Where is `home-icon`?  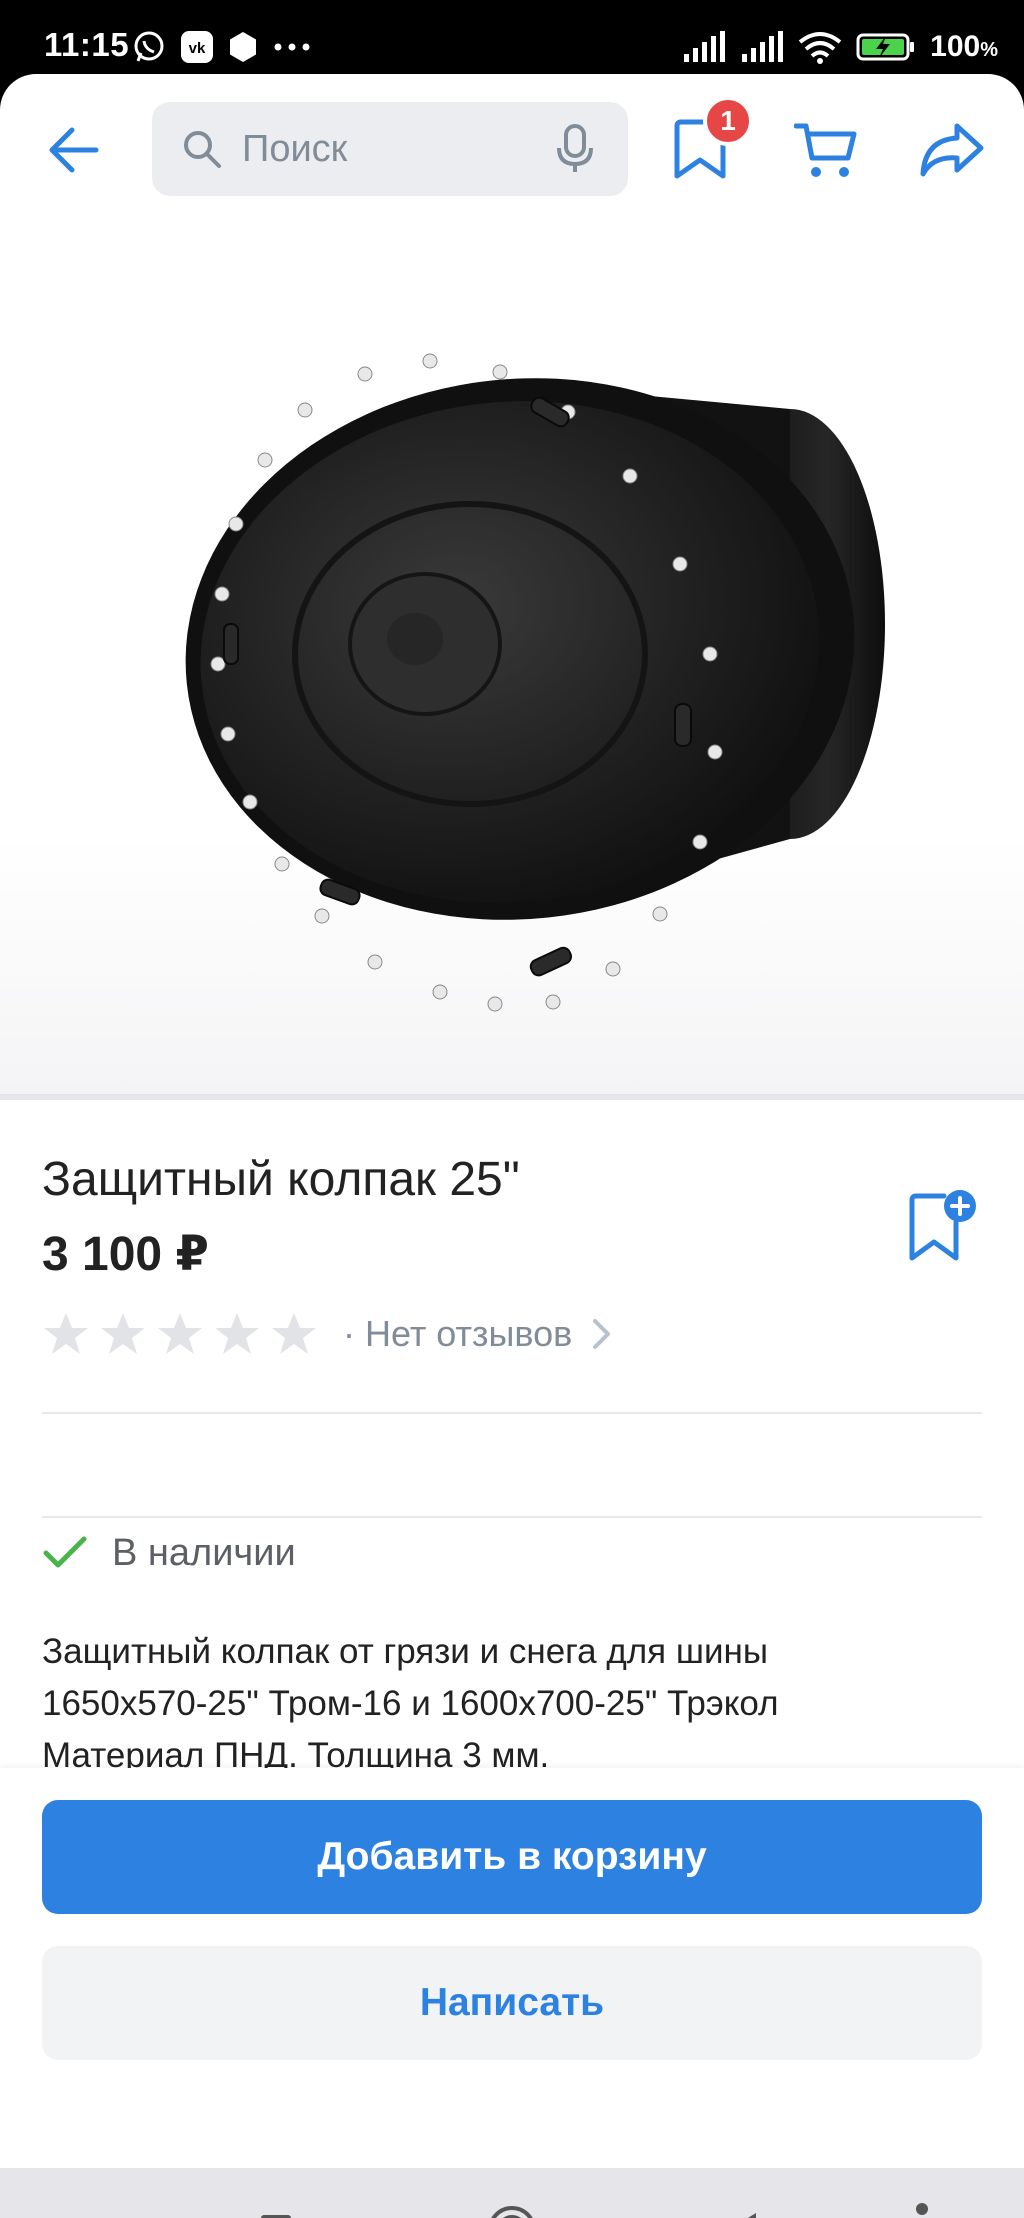 home-icon is located at coordinates (512, 2212).